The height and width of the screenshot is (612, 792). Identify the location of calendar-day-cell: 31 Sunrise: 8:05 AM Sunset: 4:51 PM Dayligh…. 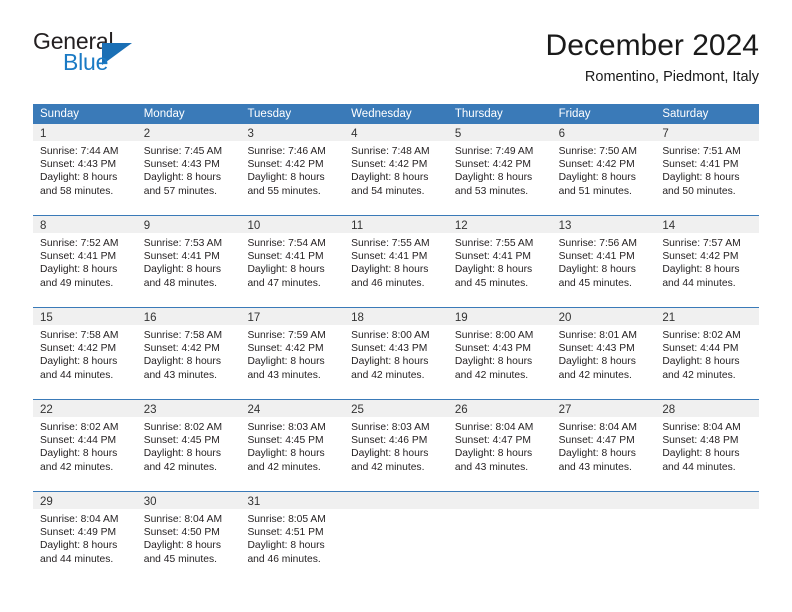
(292, 532).